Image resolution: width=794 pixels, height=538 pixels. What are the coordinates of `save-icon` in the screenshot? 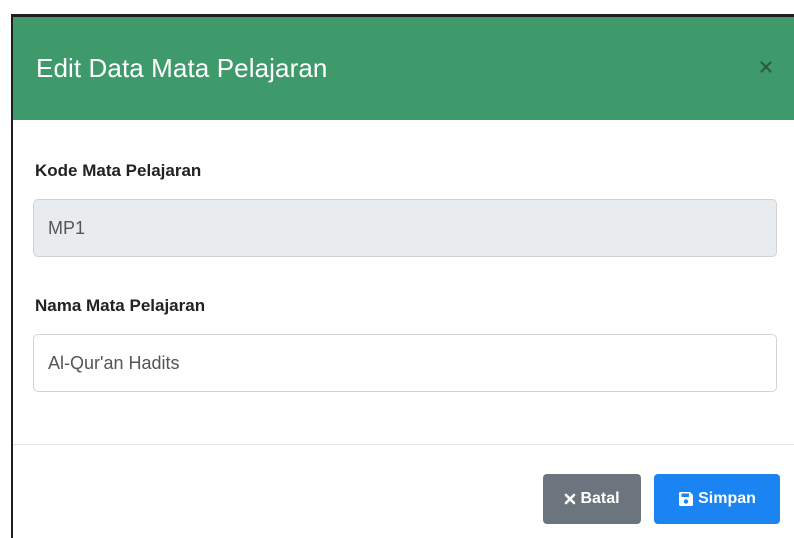 It's located at (686, 499).